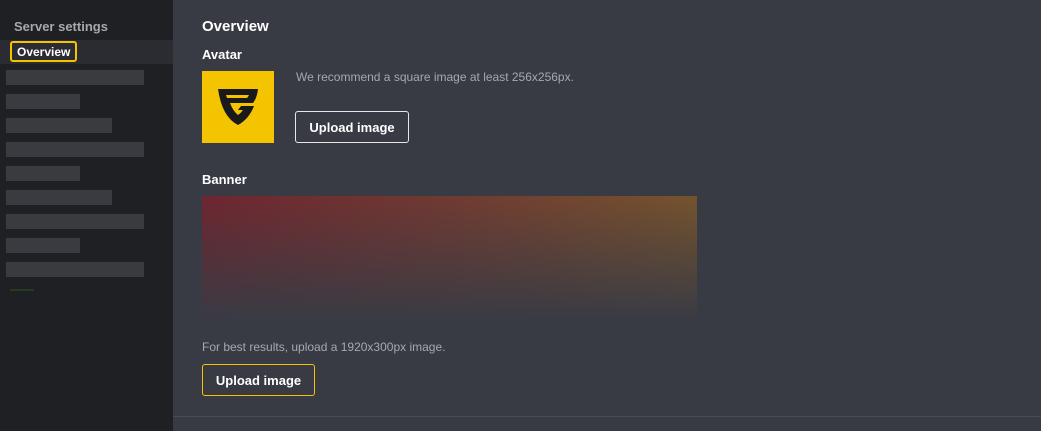 The height and width of the screenshot is (431, 1041). I want to click on sidebar-item-overview: Overview, so click(44, 51).